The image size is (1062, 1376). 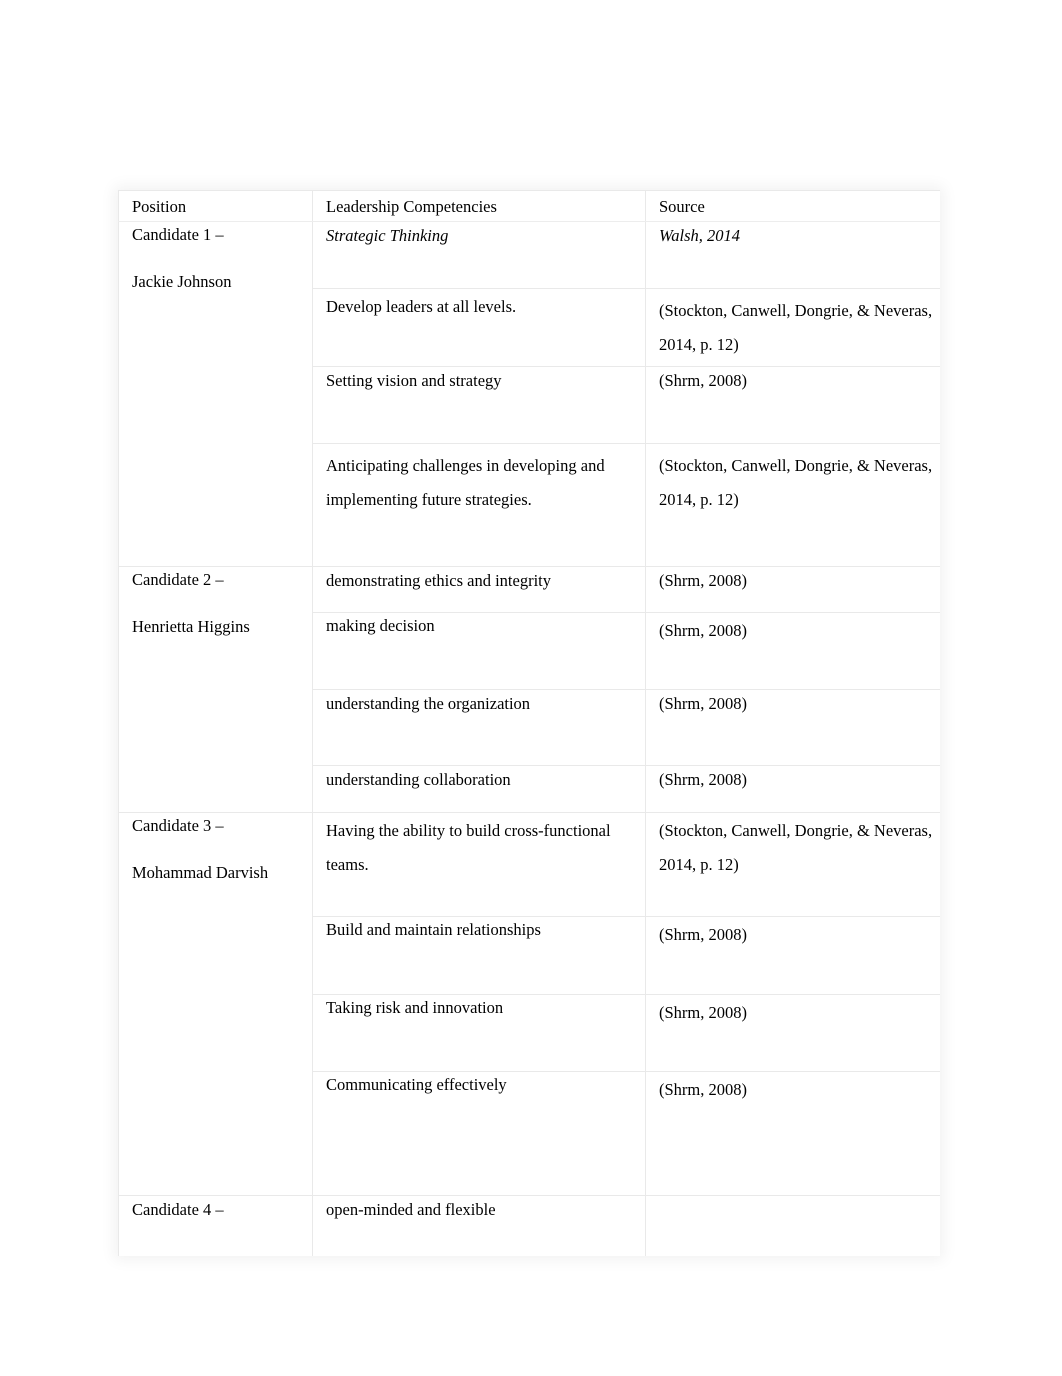 What do you see at coordinates (215, 689) in the screenshot?
I see `candidate-cell-2: Candidate 2 – Henrietta Higgins` at bounding box center [215, 689].